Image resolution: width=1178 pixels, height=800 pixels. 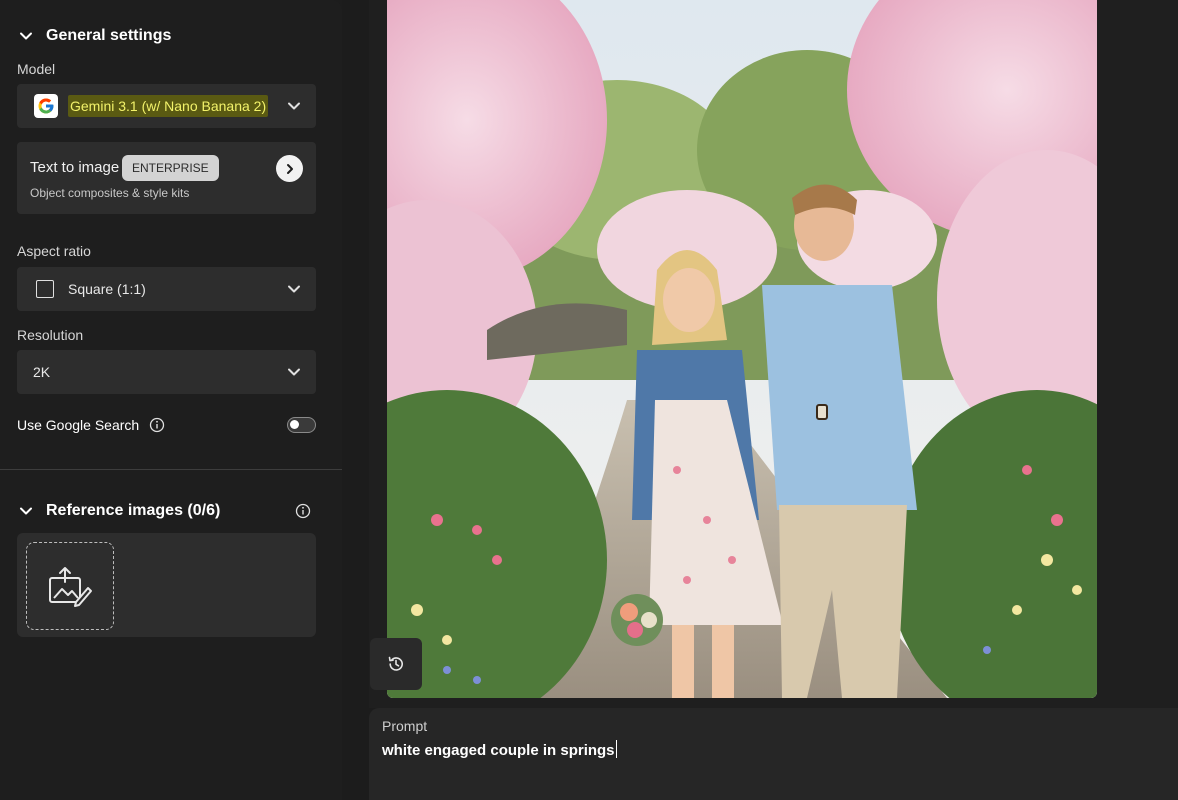 I want to click on text-cursor, so click(x=616, y=749).